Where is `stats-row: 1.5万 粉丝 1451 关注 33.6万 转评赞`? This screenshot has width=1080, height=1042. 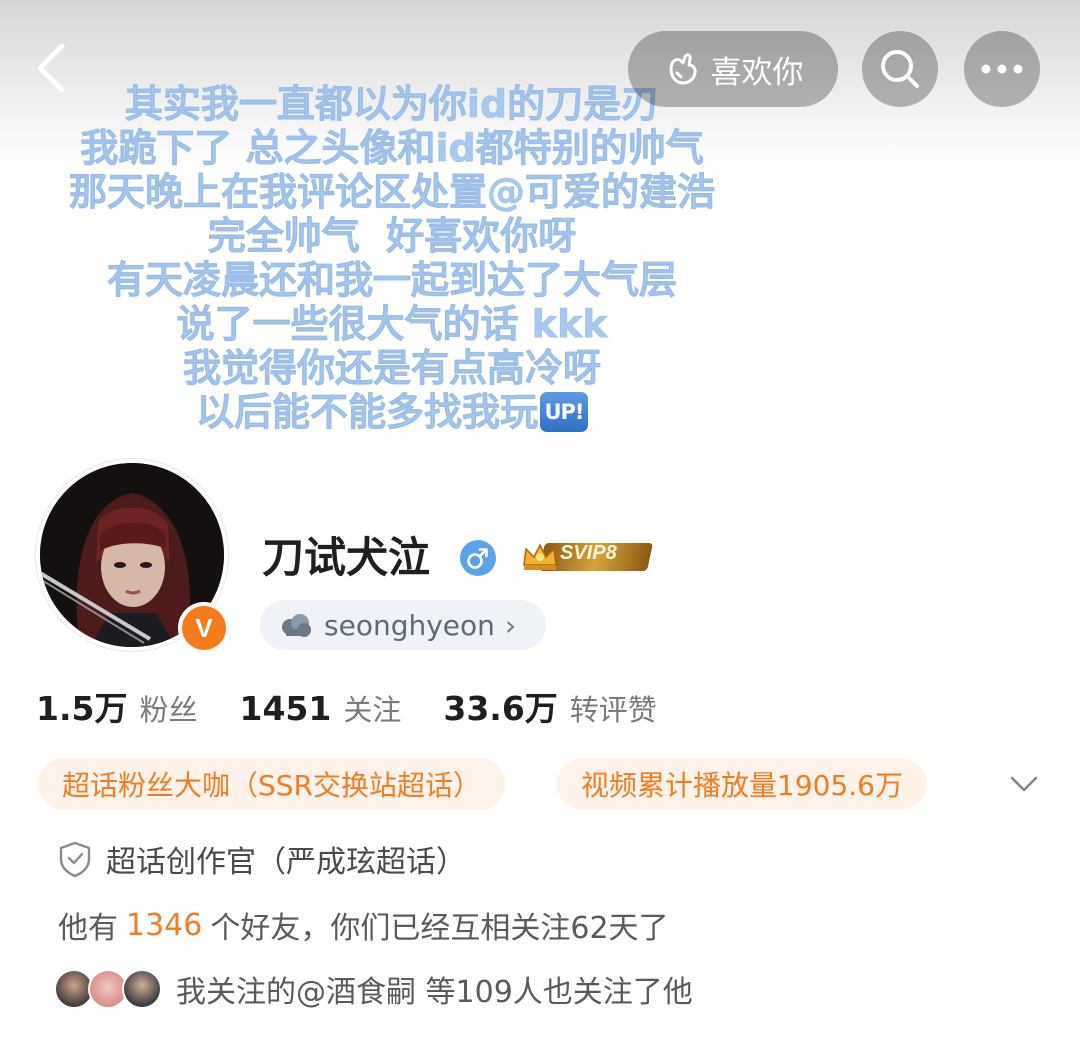 stats-row: 1.5万 粉丝 1451 关注 33.6万 转评赞 is located at coordinates (367, 705).